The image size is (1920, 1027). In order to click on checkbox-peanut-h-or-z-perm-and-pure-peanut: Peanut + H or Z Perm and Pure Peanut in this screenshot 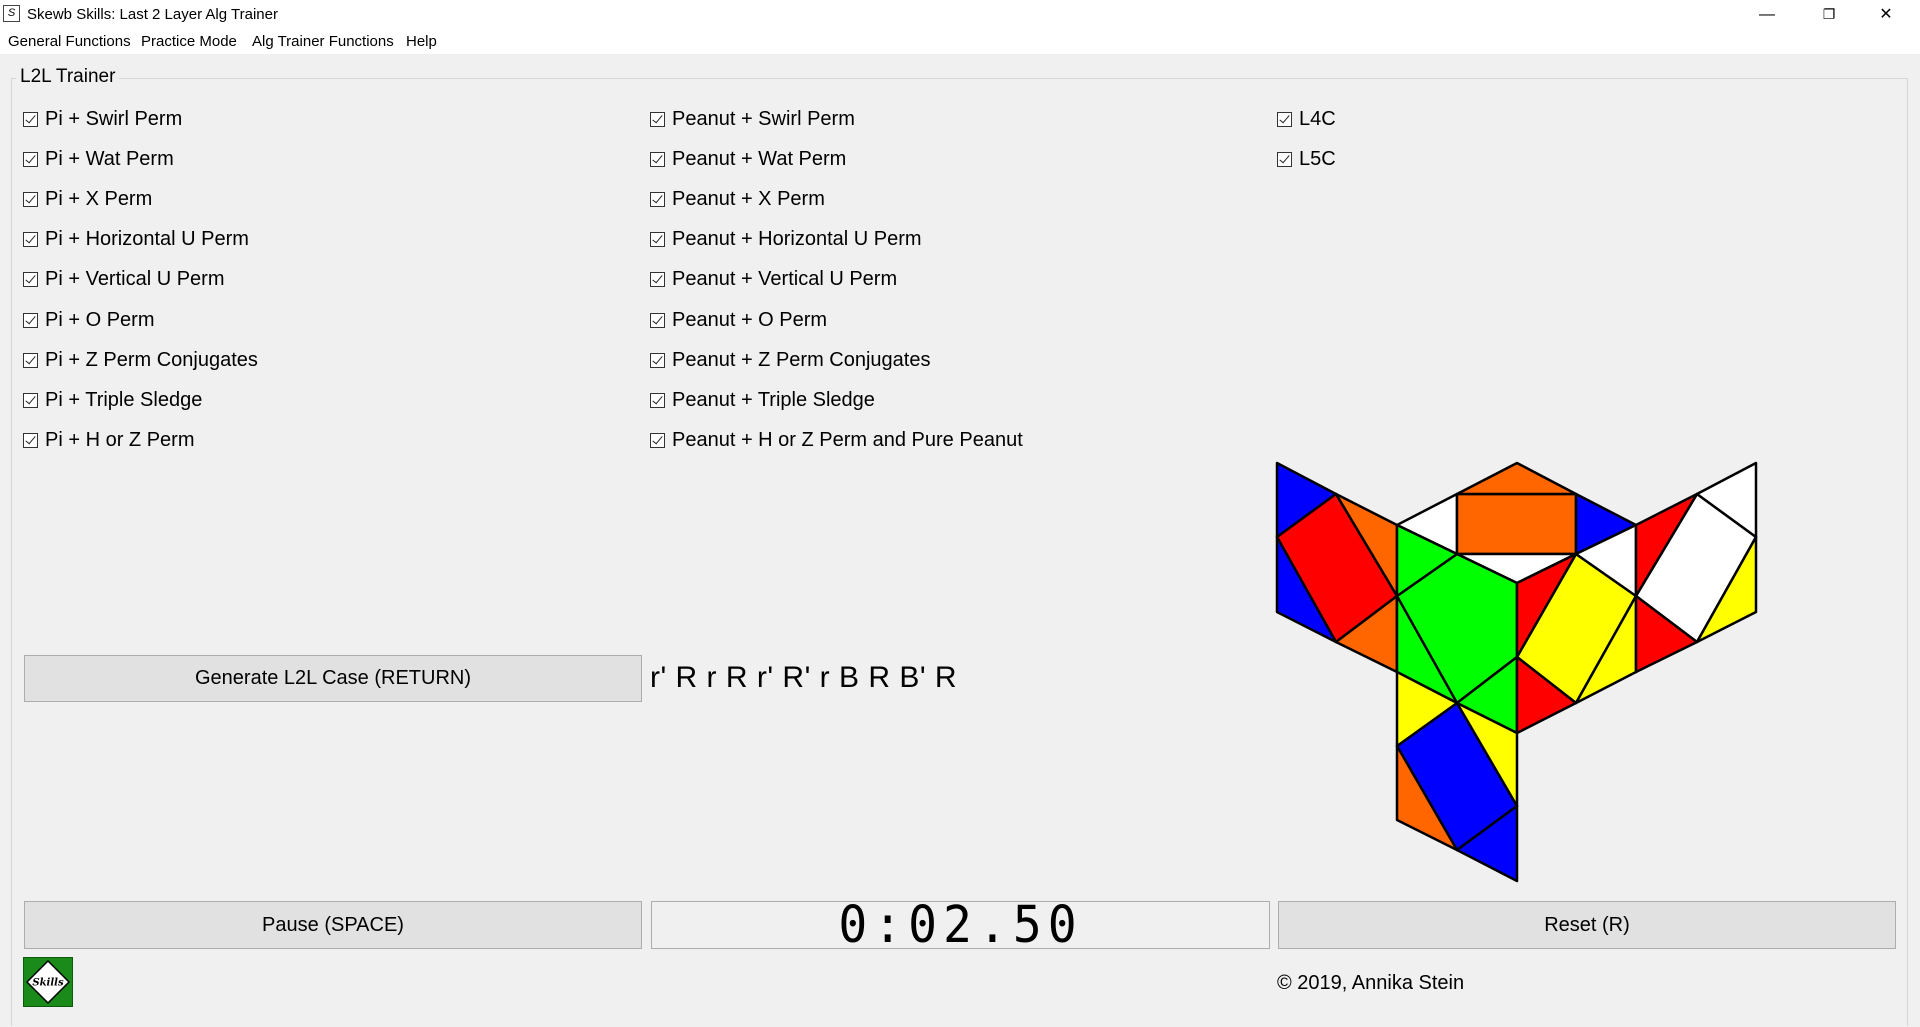, I will do `click(836, 440)`.